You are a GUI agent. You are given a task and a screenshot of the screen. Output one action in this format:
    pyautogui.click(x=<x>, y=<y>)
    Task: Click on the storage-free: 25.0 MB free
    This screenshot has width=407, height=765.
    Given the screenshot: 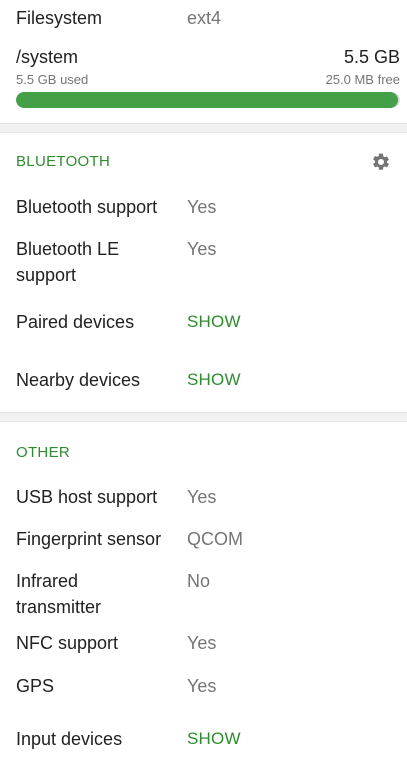 What is the action you would take?
    pyautogui.click(x=362, y=79)
    